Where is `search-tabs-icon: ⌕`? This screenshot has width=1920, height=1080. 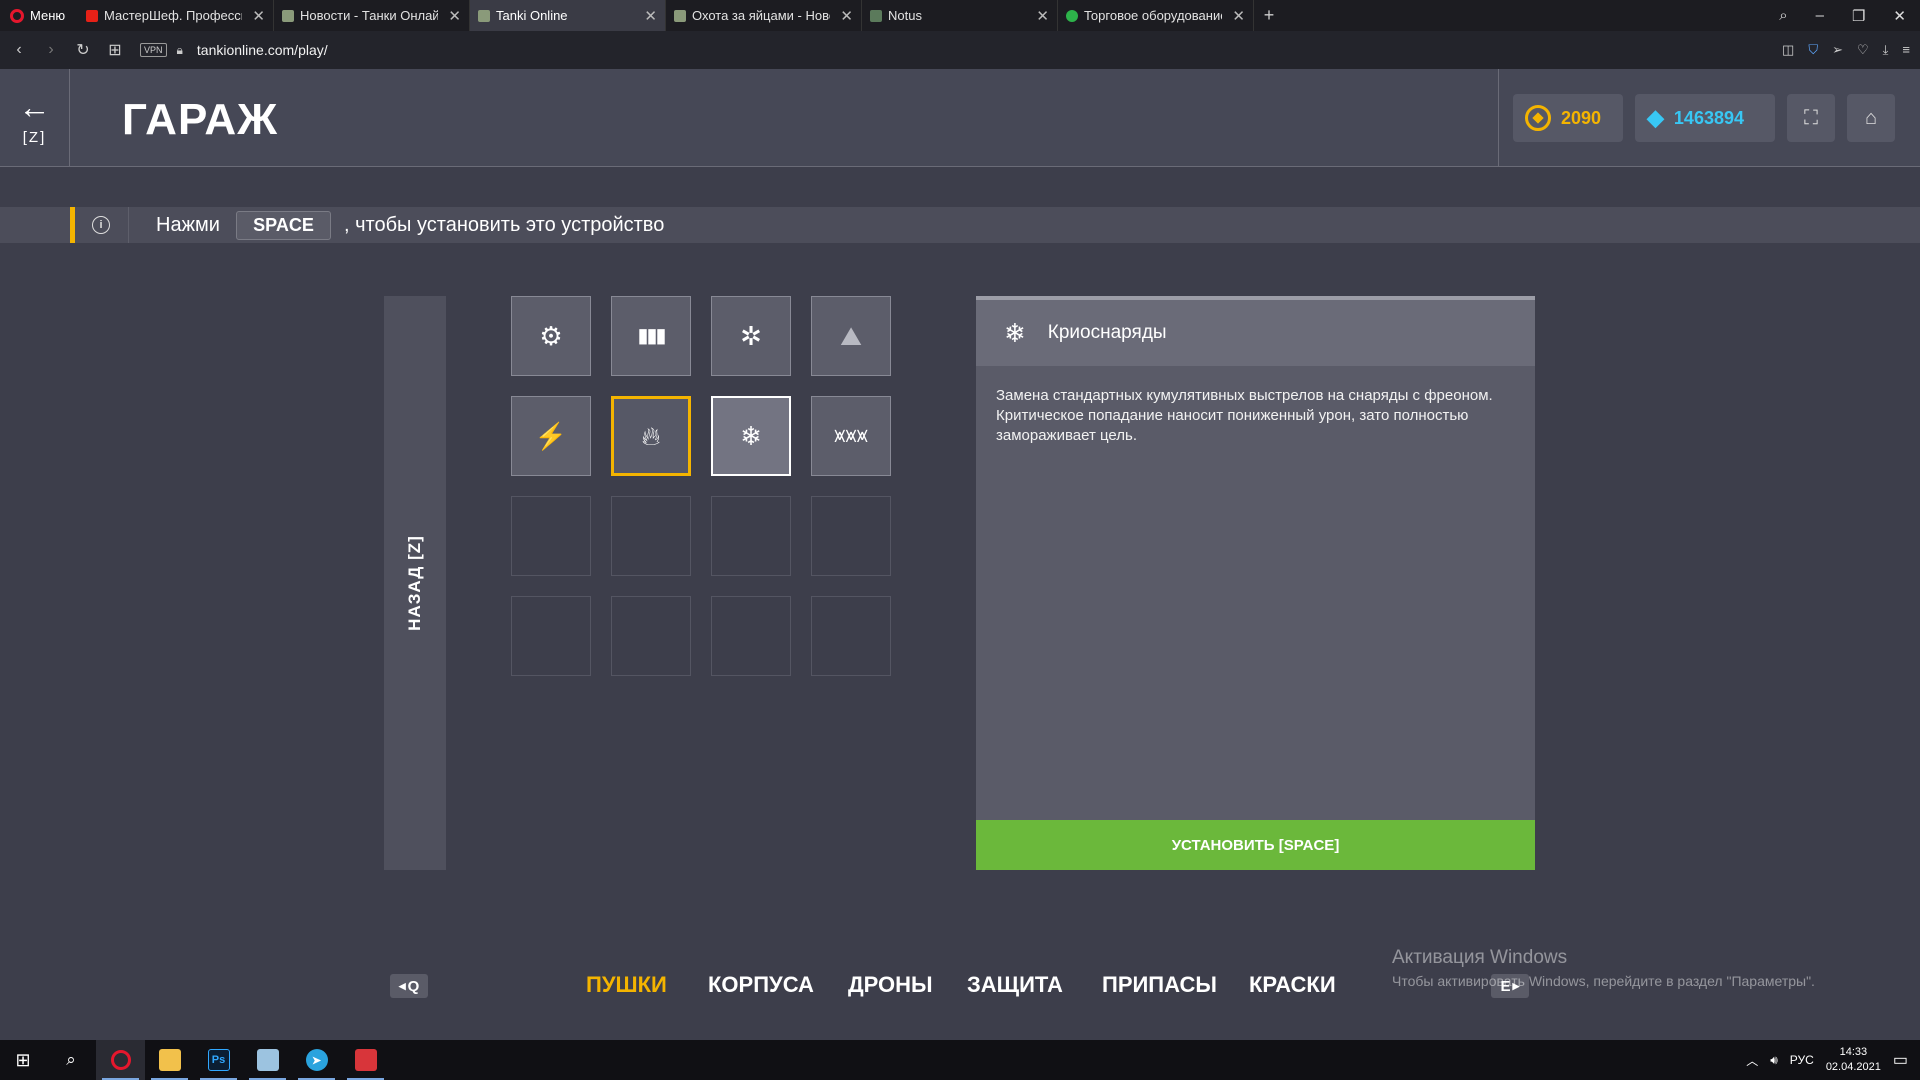
search-tabs-icon: ⌕ is located at coordinates (1783, 15).